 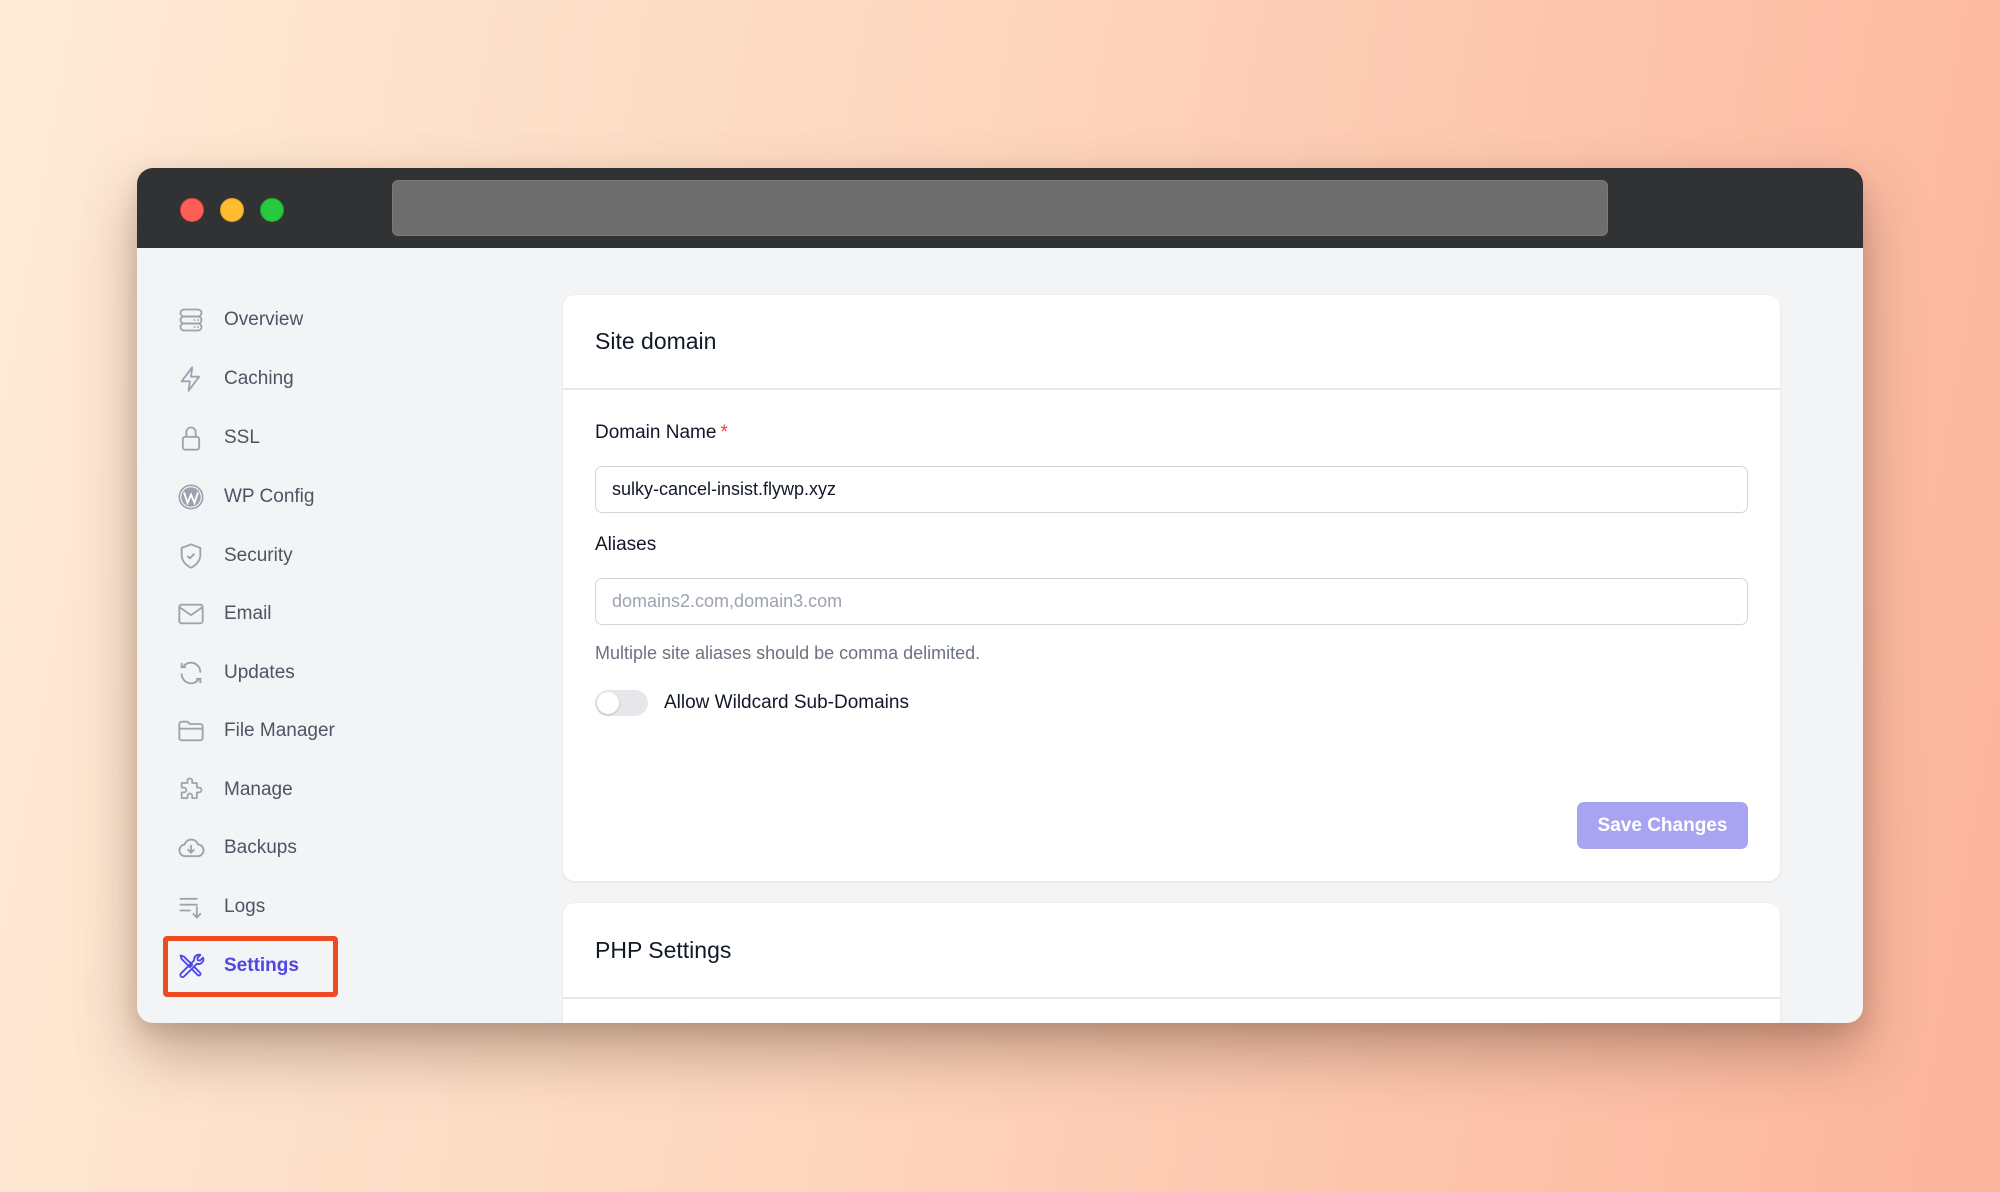 I want to click on sidebar-item-overview: Overview, so click(x=240, y=320).